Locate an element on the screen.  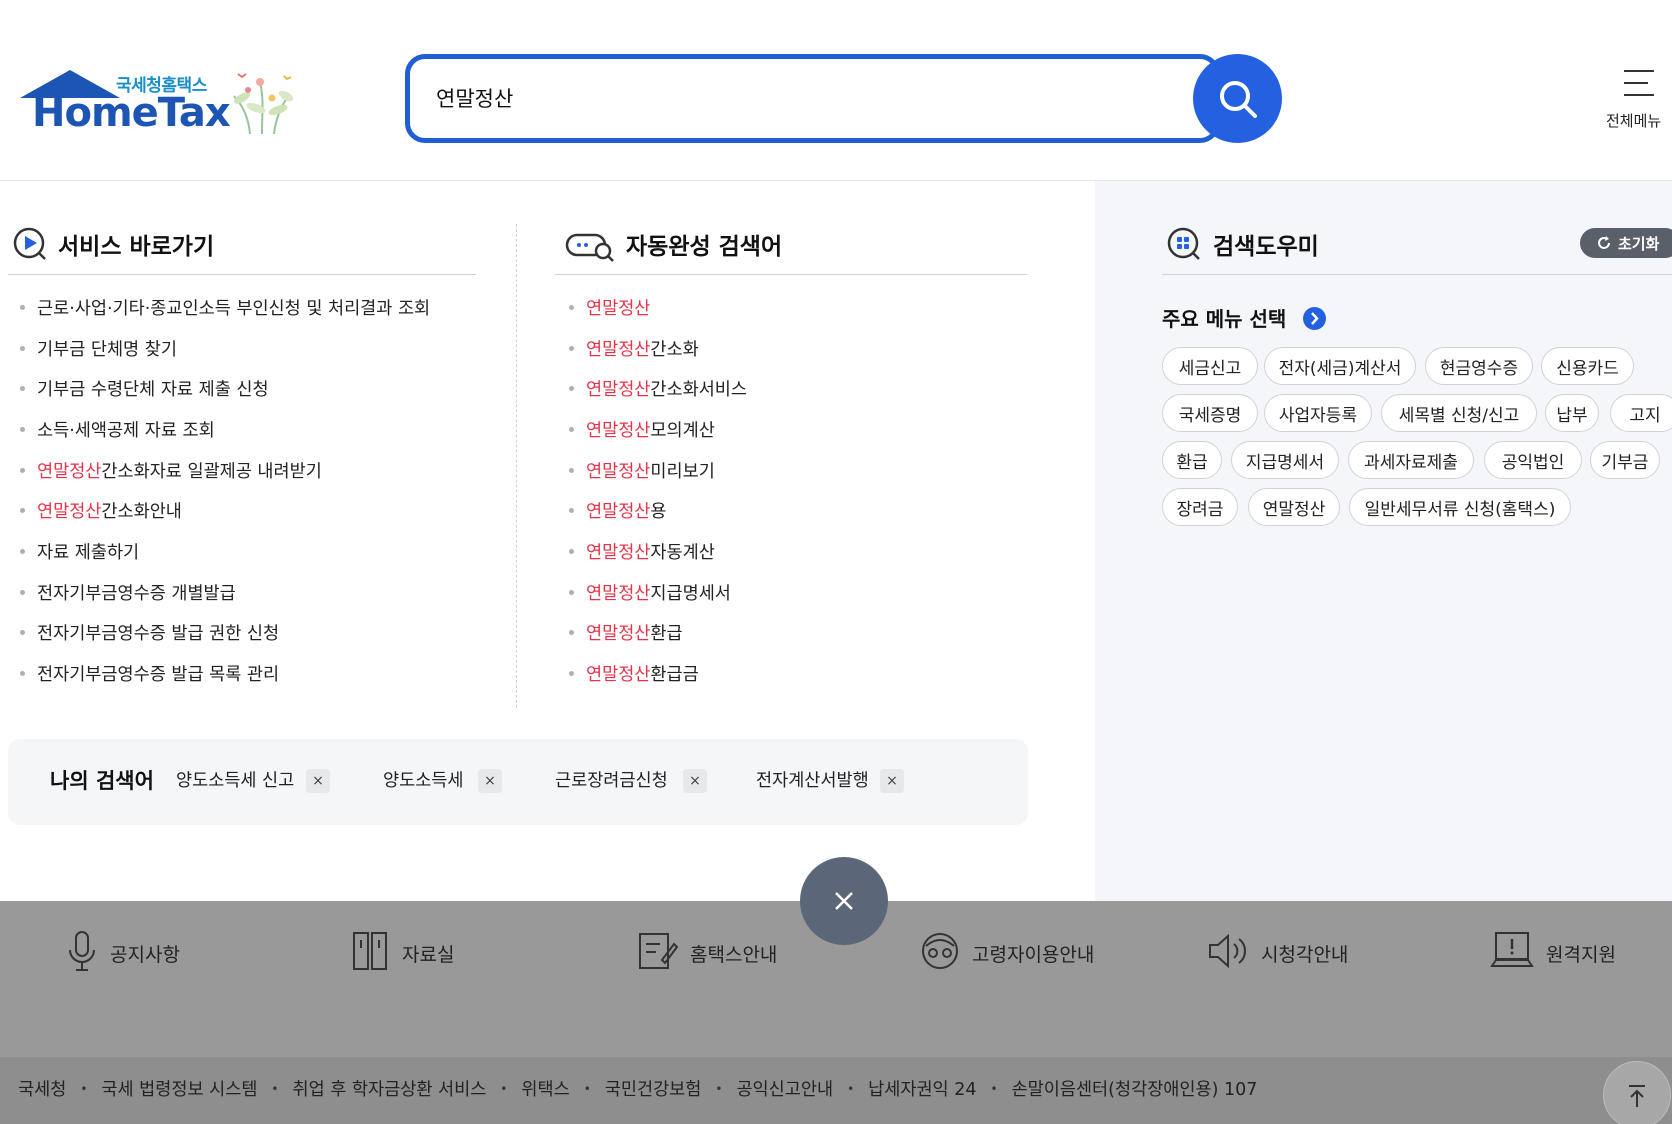
column-divider is located at coordinates (516, 466).